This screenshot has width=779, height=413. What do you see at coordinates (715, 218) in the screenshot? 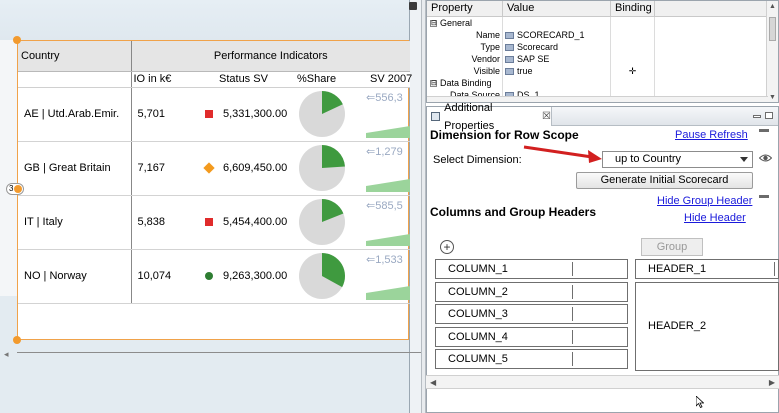
I see `hide-header-link: Hide Header` at bounding box center [715, 218].